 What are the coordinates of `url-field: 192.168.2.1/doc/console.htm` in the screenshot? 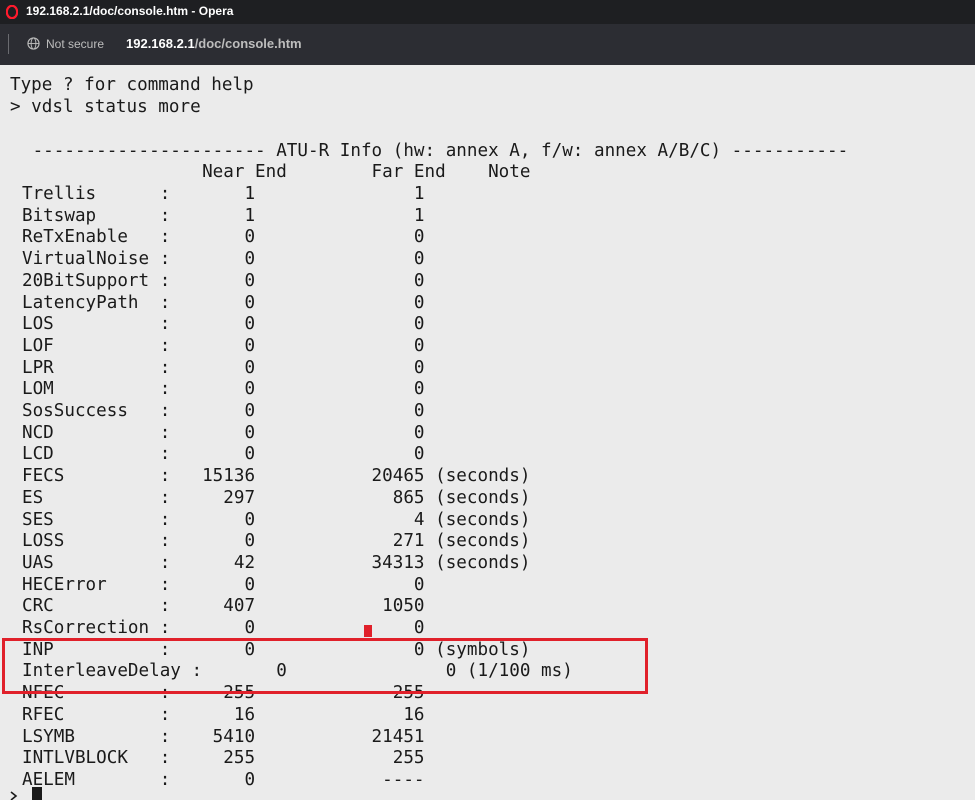 It's located at (214, 43).